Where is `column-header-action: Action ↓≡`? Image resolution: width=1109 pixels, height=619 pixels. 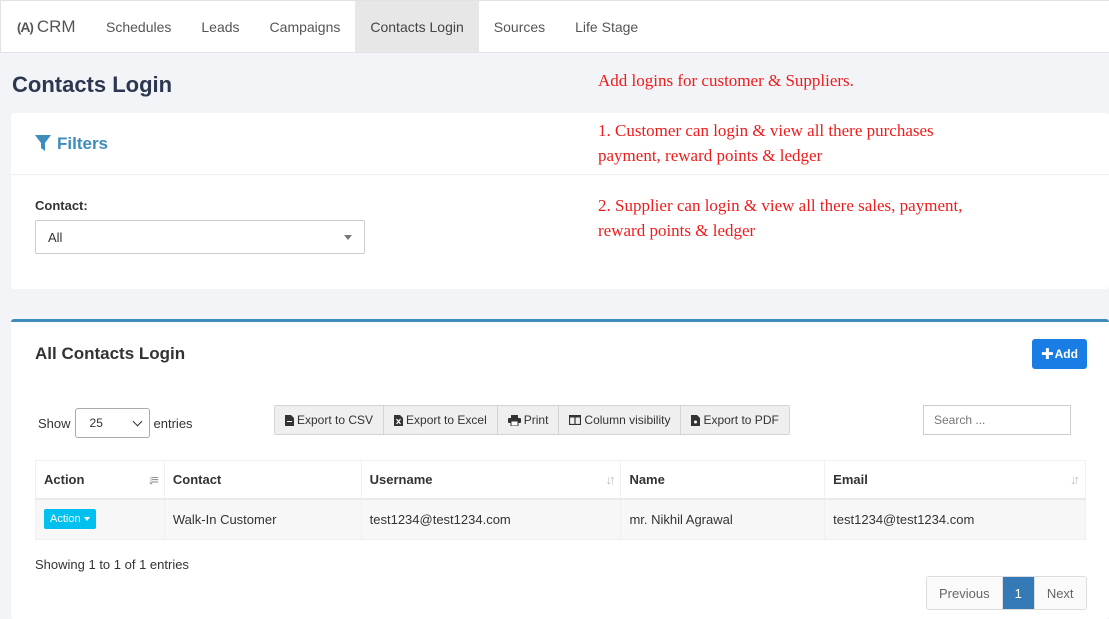
column-header-action: Action ↓≡ is located at coordinates (100, 480).